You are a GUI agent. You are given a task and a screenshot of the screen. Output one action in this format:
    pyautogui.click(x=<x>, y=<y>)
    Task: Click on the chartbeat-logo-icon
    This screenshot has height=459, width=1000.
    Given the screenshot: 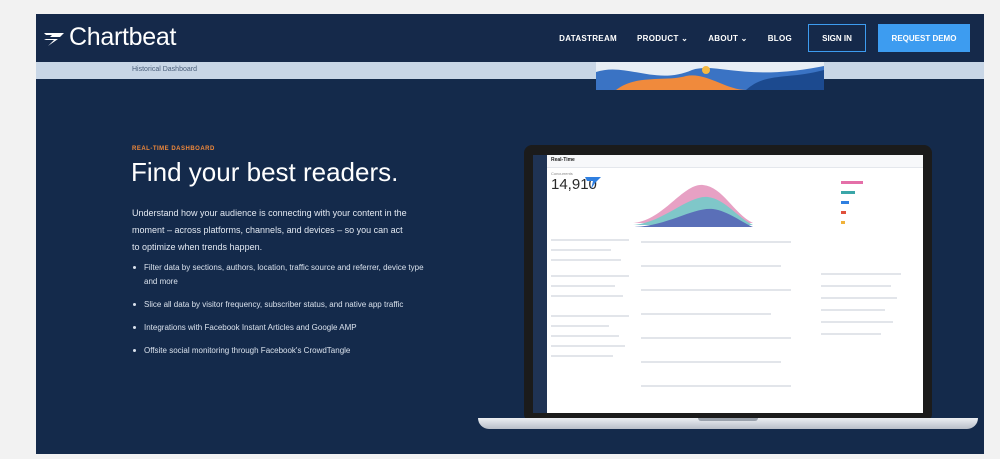 What is the action you would take?
    pyautogui.click(x=54, y=39)
    